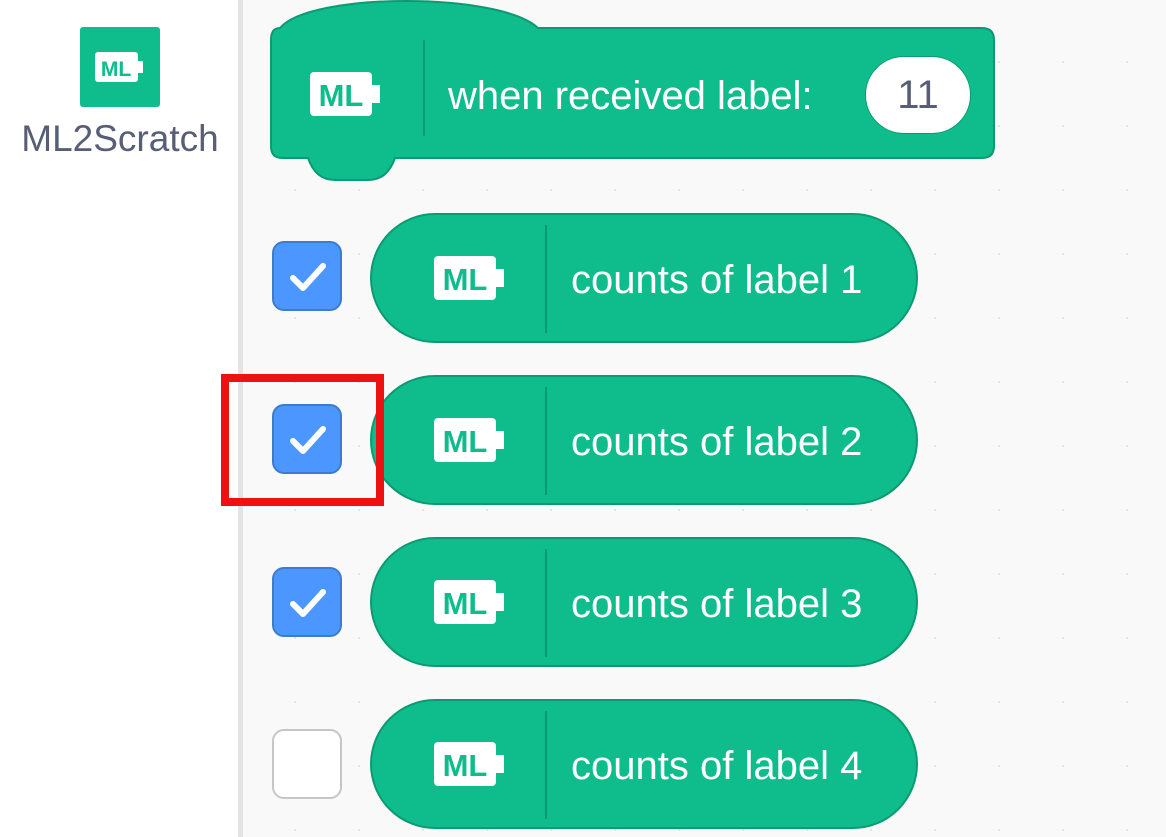  I want to click on reporter-label: counts of label 3, so click(717, 604).